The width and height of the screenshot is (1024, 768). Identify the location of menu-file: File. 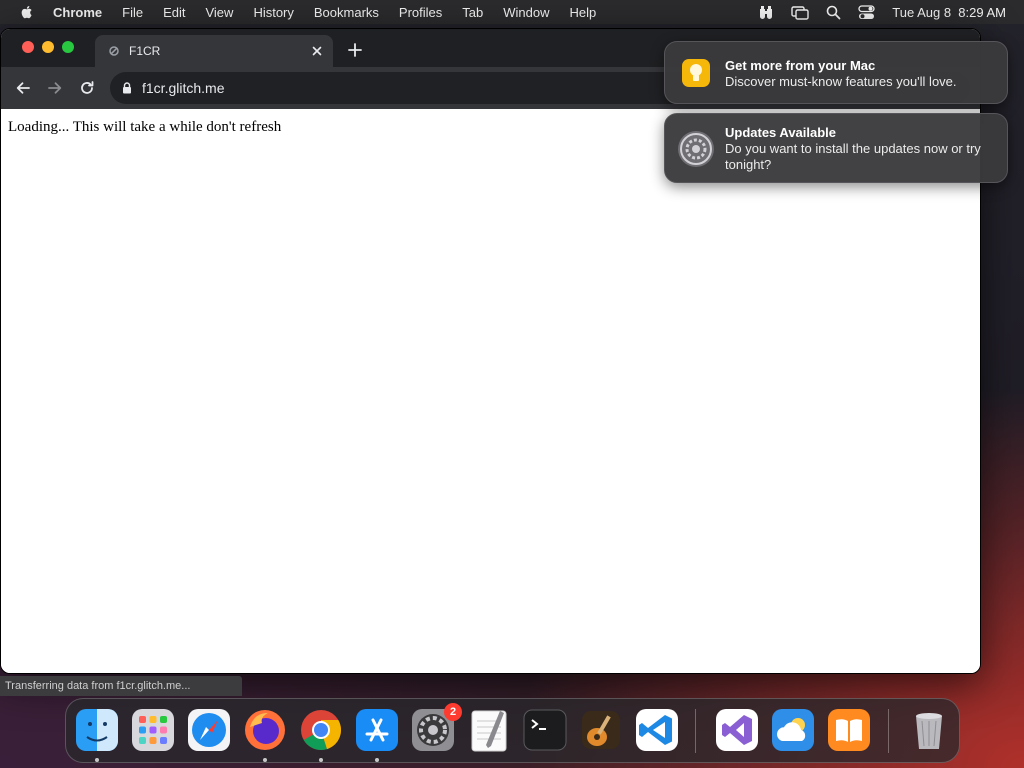
(132, 12).